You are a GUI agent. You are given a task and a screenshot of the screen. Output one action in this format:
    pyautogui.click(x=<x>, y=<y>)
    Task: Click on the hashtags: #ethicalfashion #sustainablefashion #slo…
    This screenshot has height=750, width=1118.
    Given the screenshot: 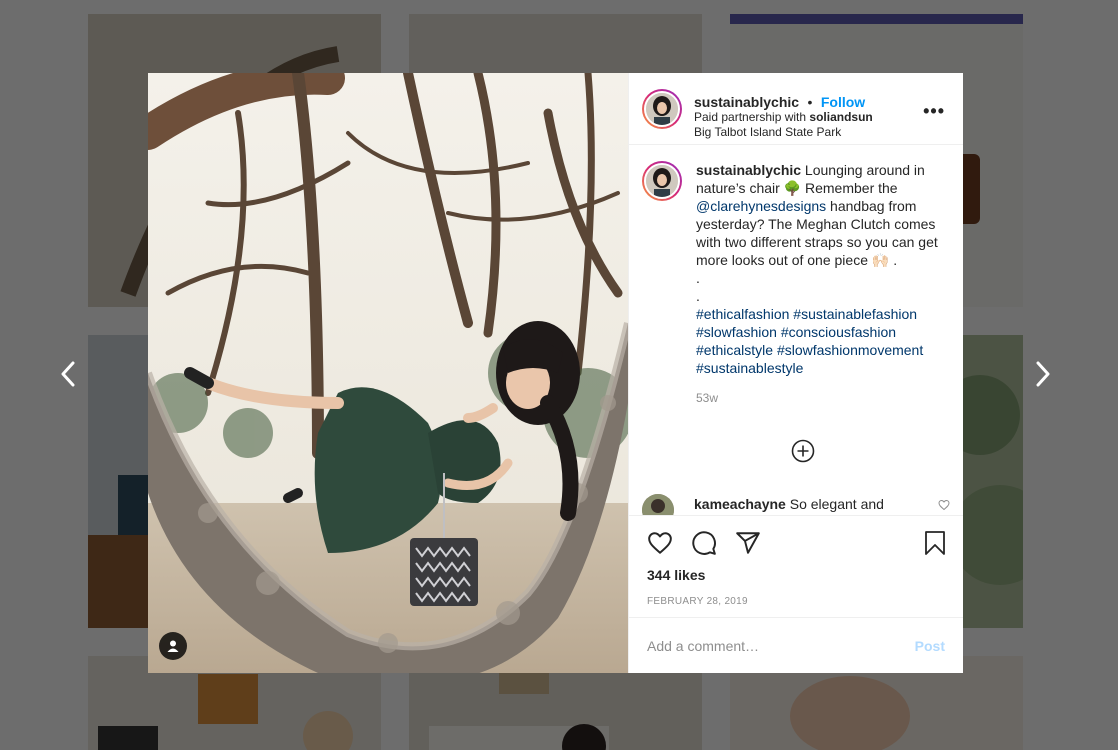 What is the action you would take?
    pyautogui.click(x=822, y=341)
    